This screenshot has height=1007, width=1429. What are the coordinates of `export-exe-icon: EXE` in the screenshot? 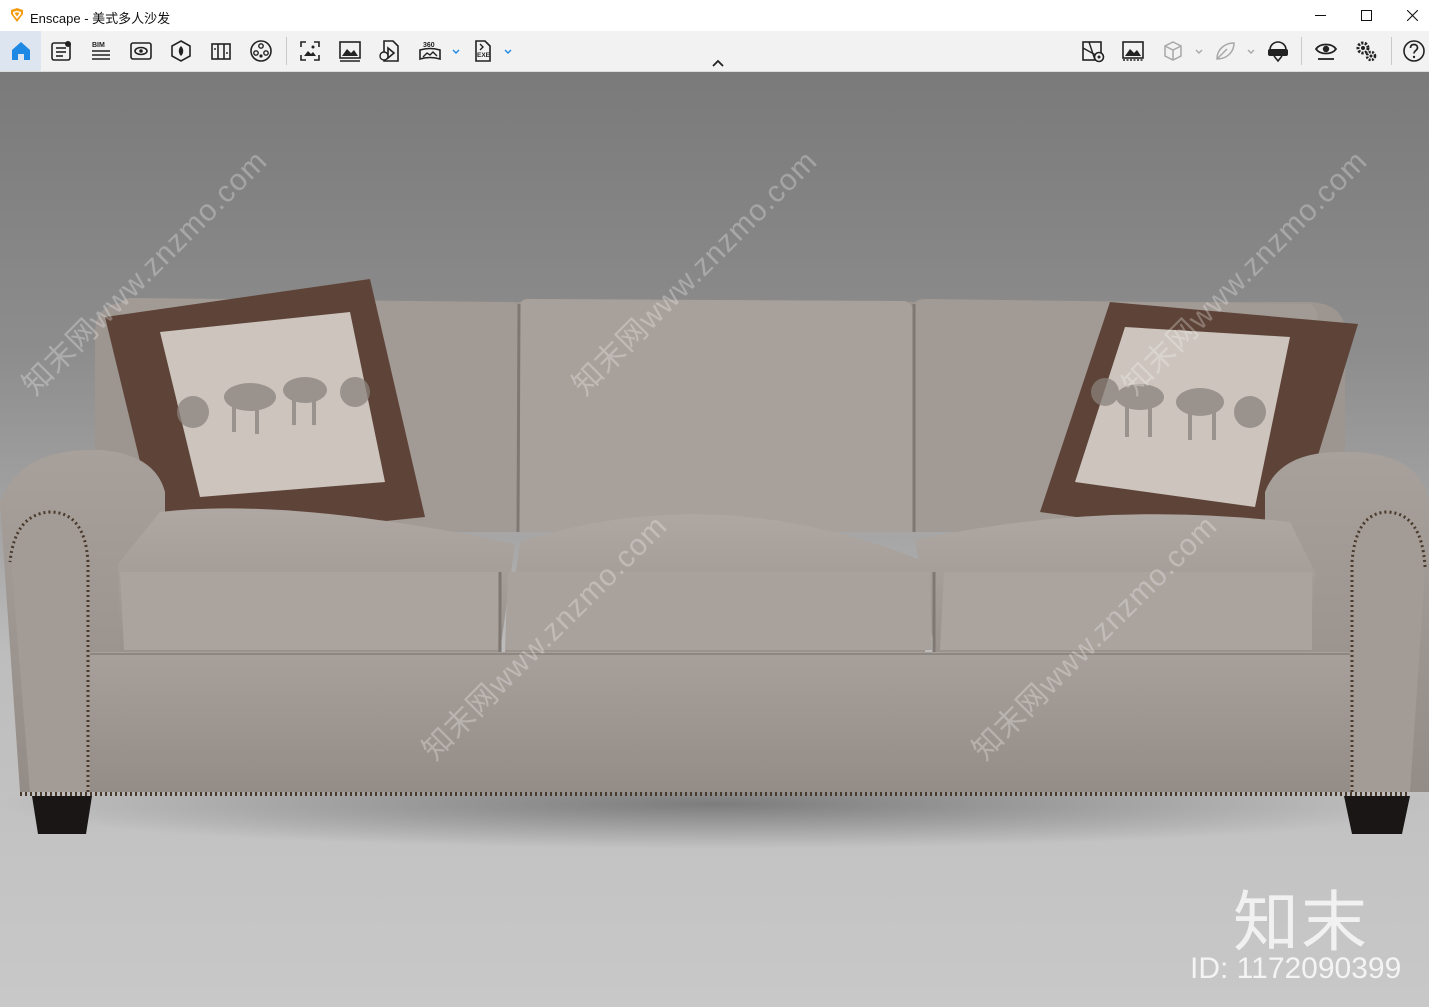 It's located at (483, 51).